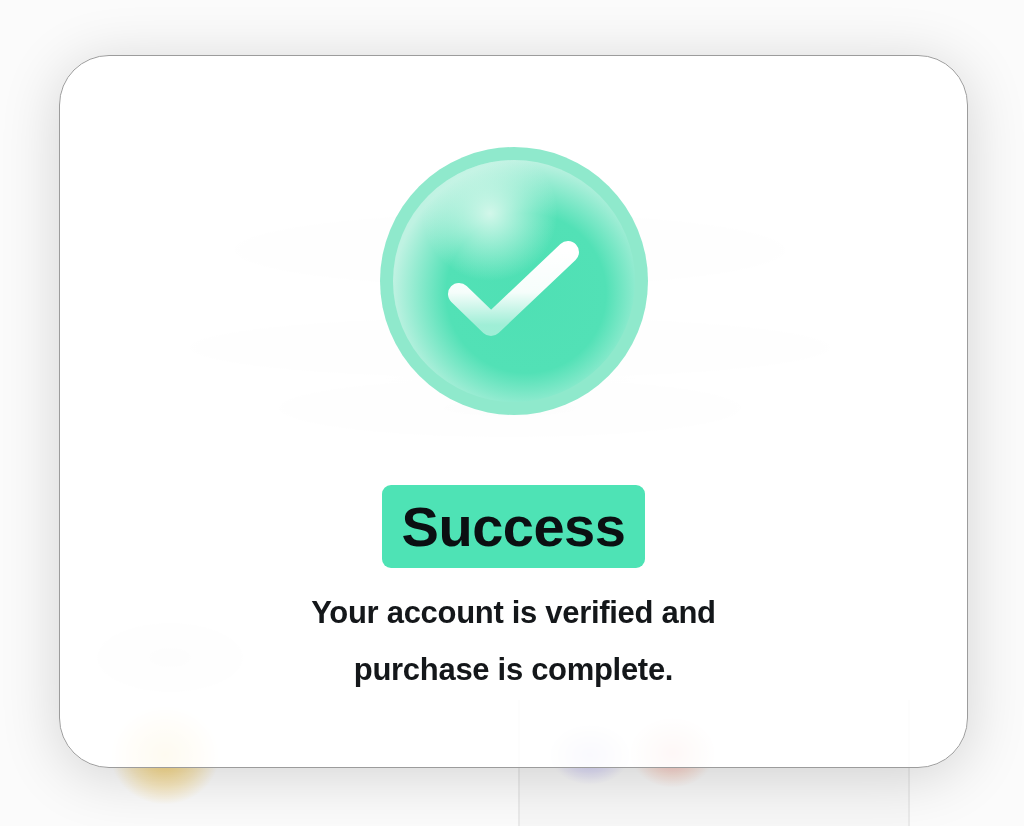  What do you see at coordinates (513, 526) in the screenshot?
I see `success-badge: Success` at bounding box center [513, 526].